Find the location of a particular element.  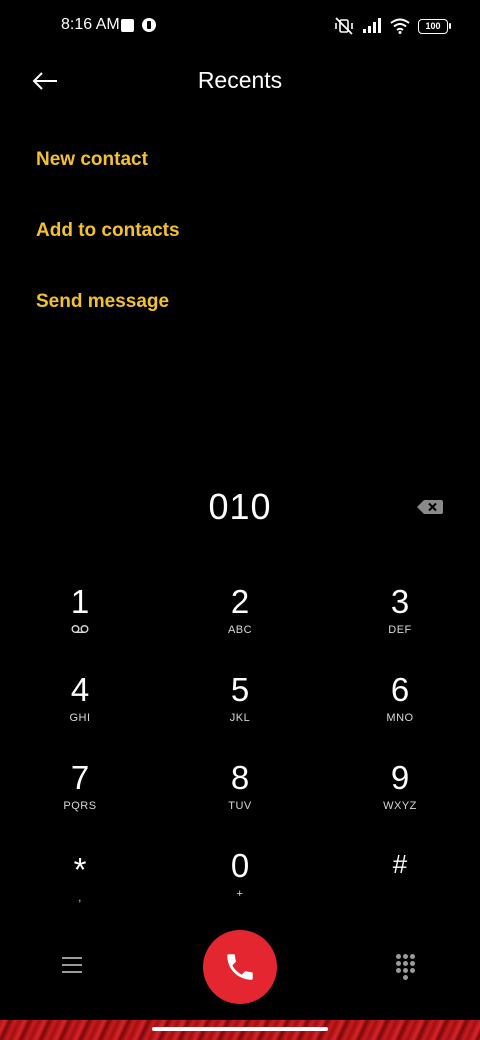

app-header: Recents is located at coordinates (240, 82).